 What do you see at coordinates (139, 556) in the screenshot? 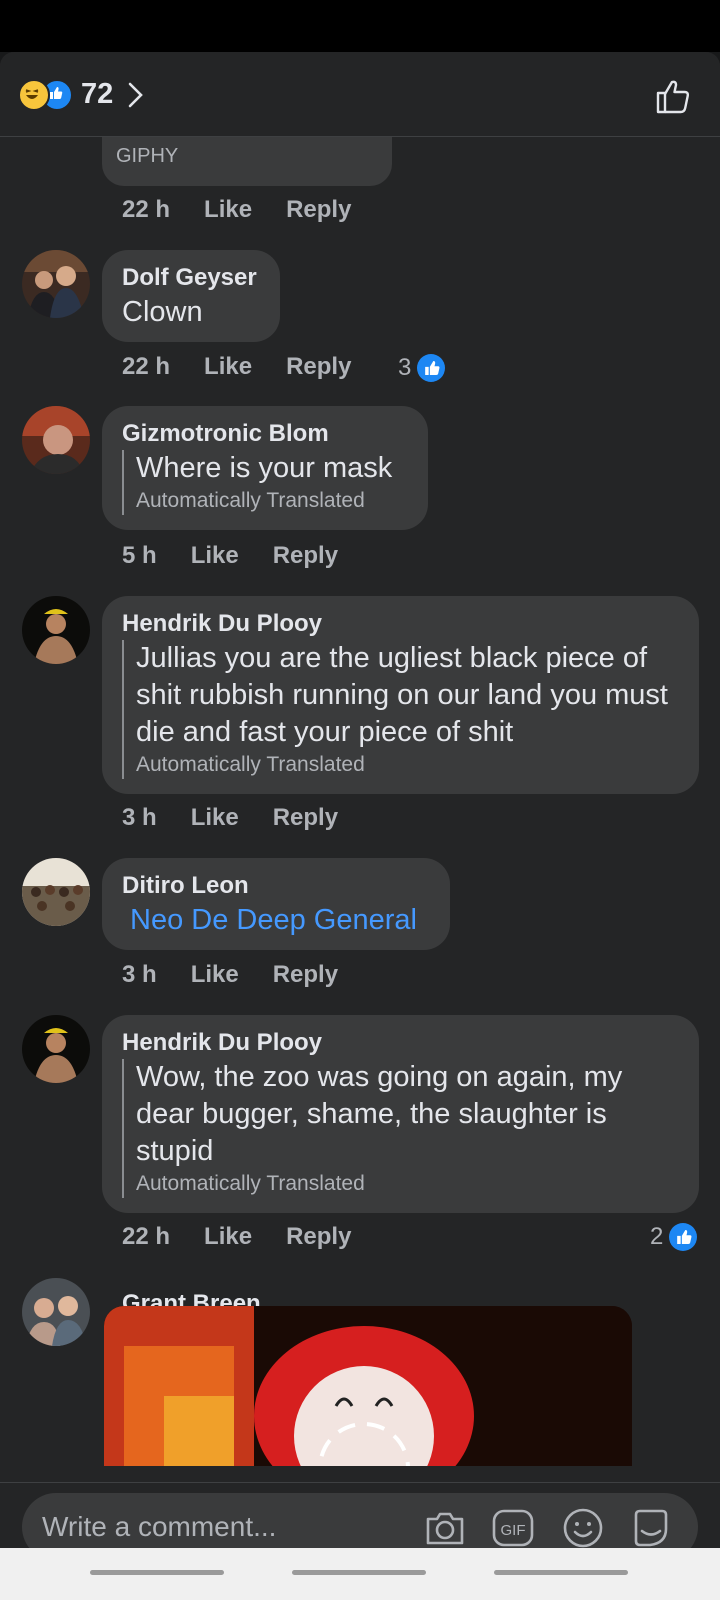
I see `comment-time: 5 h` at bounding box center [139, 556].